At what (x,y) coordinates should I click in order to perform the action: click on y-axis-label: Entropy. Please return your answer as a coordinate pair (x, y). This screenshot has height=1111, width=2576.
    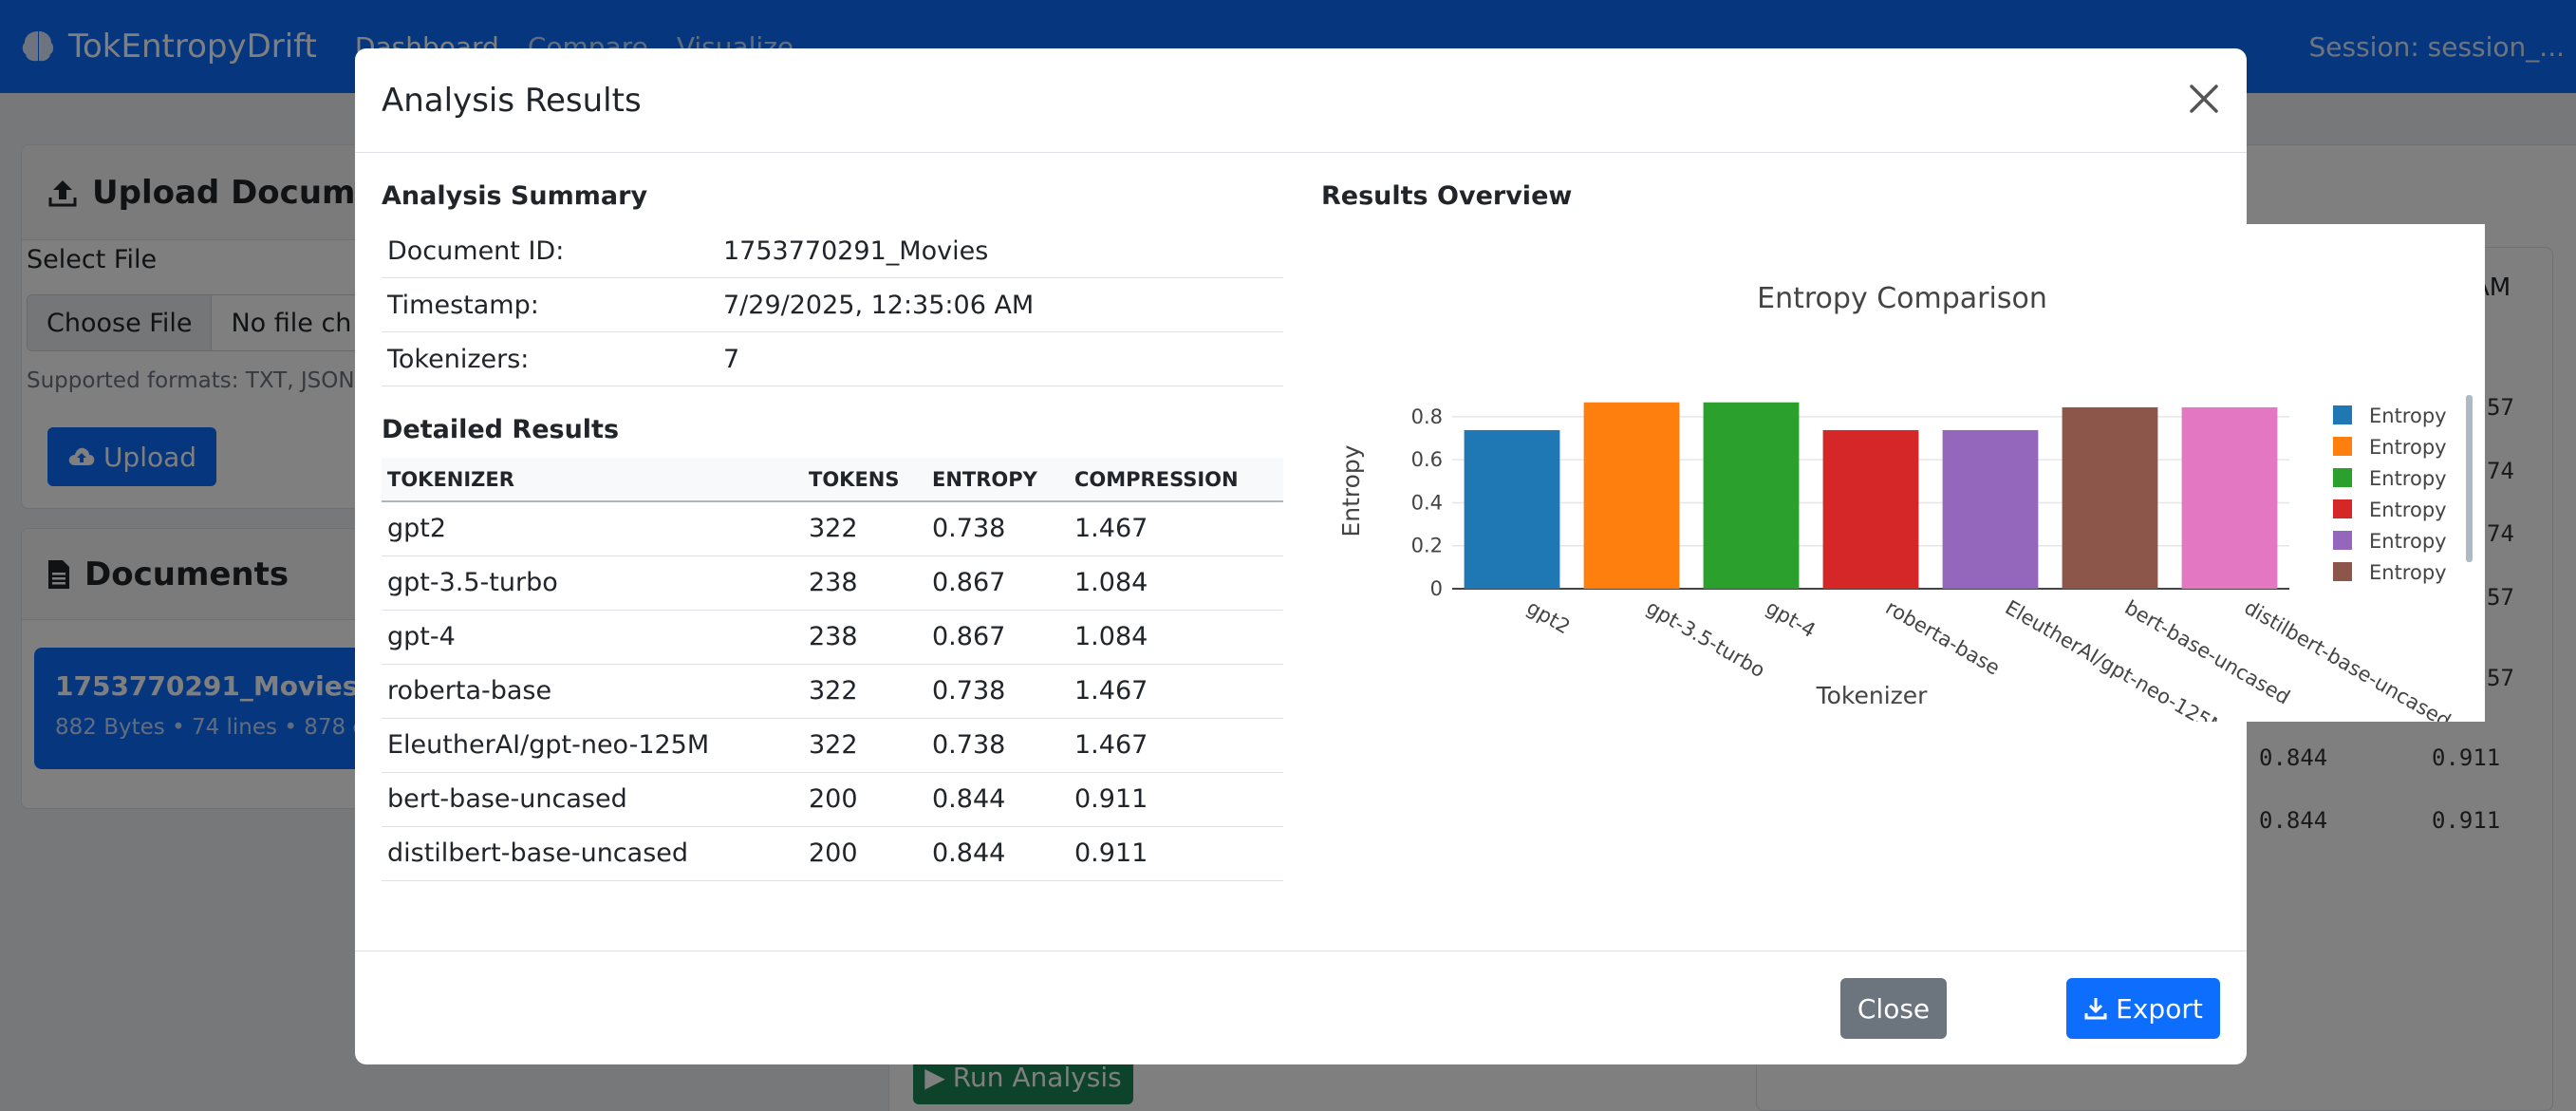
    Looking at the image, I should click on (1351, 490).